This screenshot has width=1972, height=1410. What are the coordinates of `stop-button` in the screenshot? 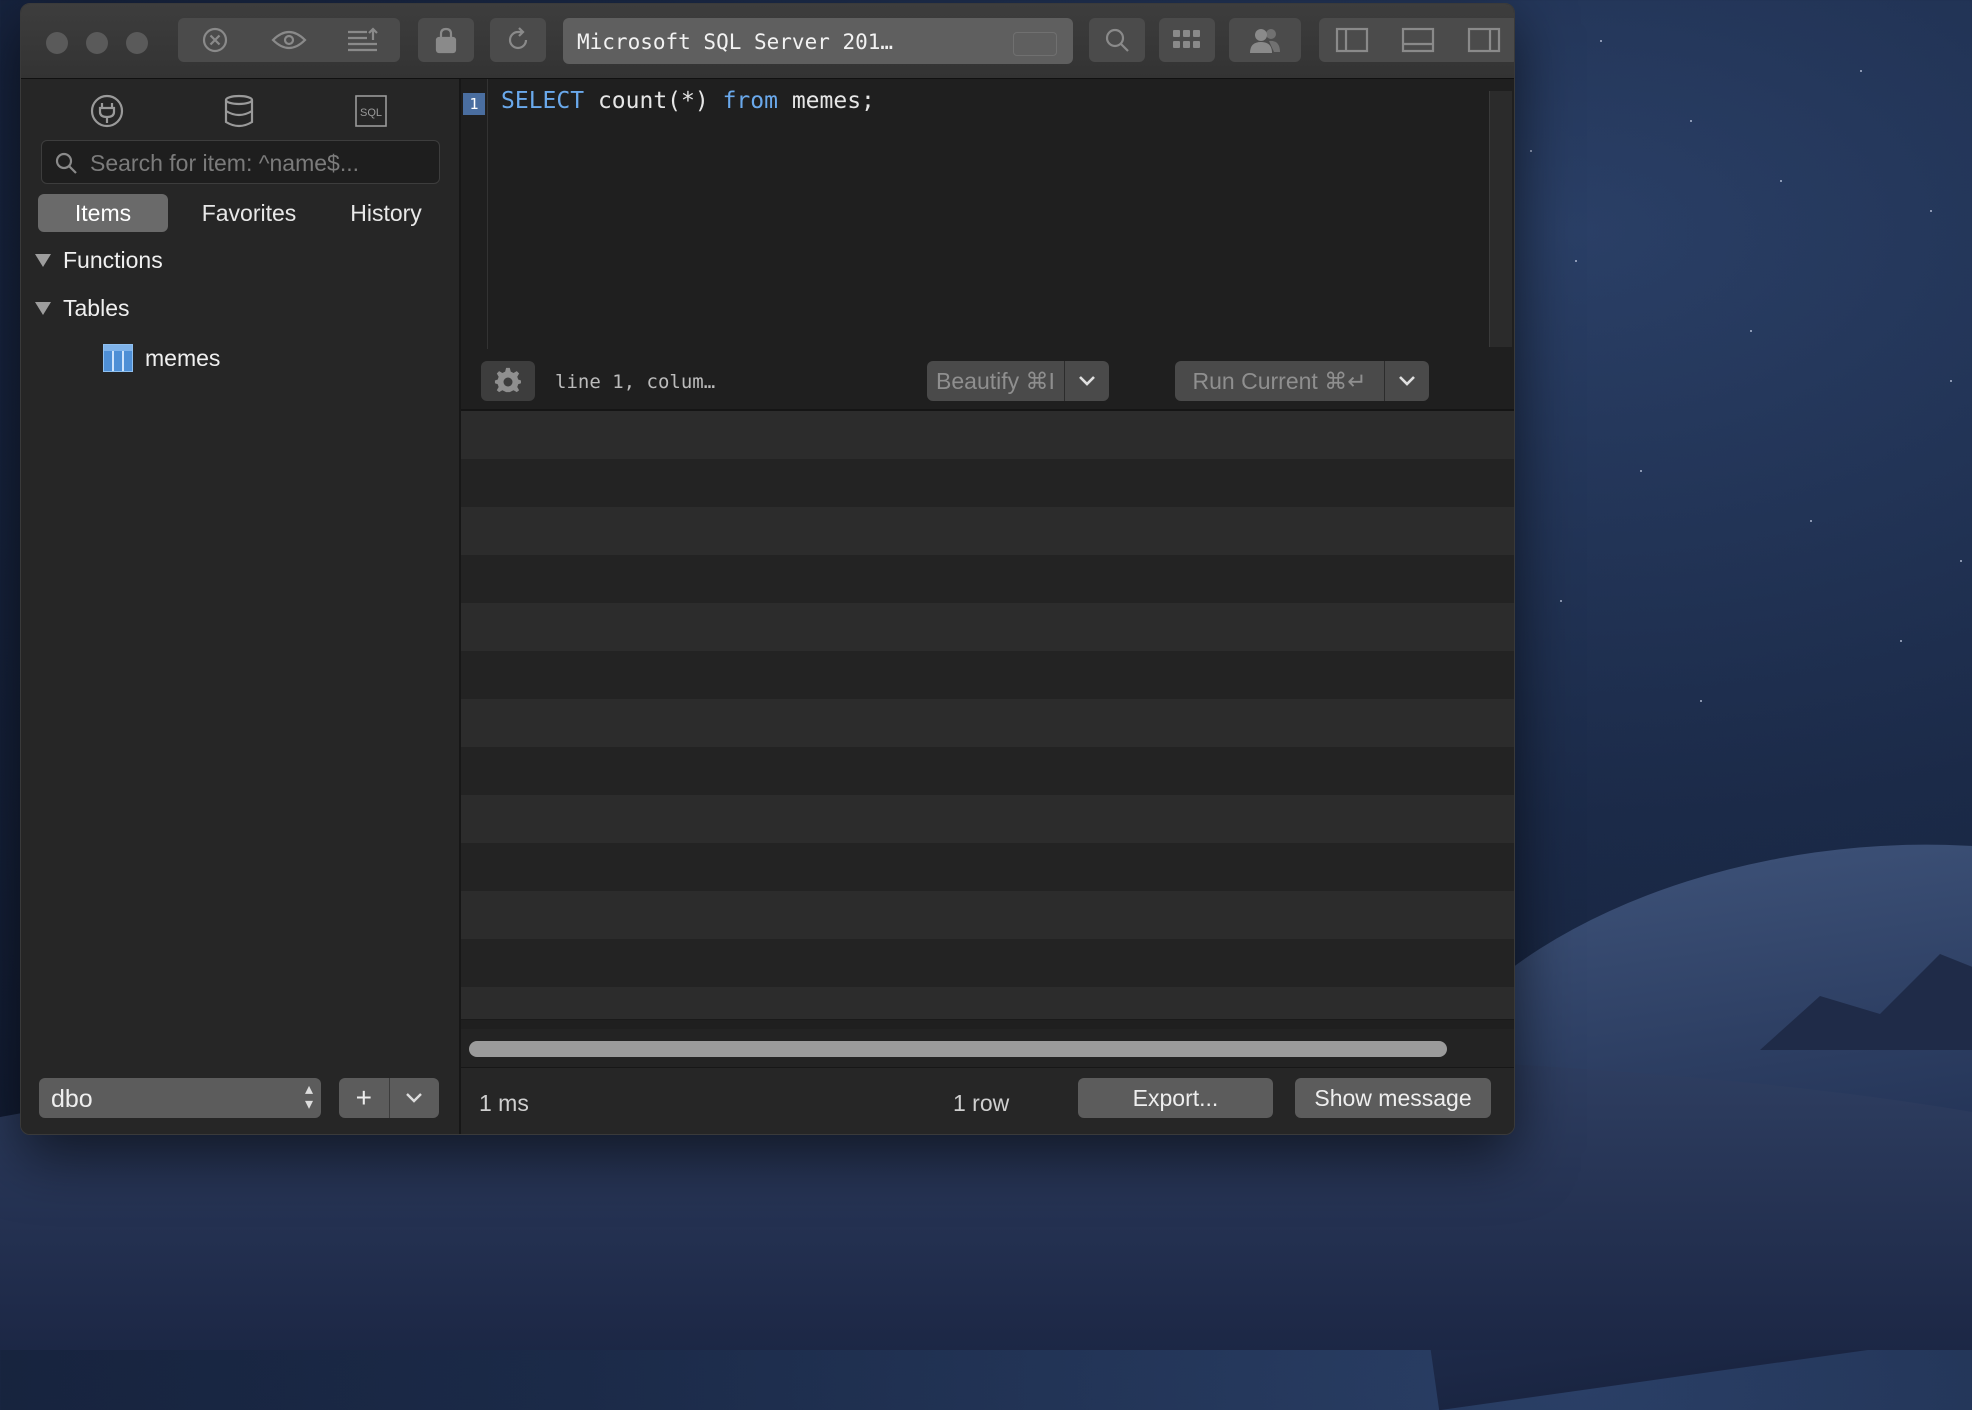 It's located at (215, 40).